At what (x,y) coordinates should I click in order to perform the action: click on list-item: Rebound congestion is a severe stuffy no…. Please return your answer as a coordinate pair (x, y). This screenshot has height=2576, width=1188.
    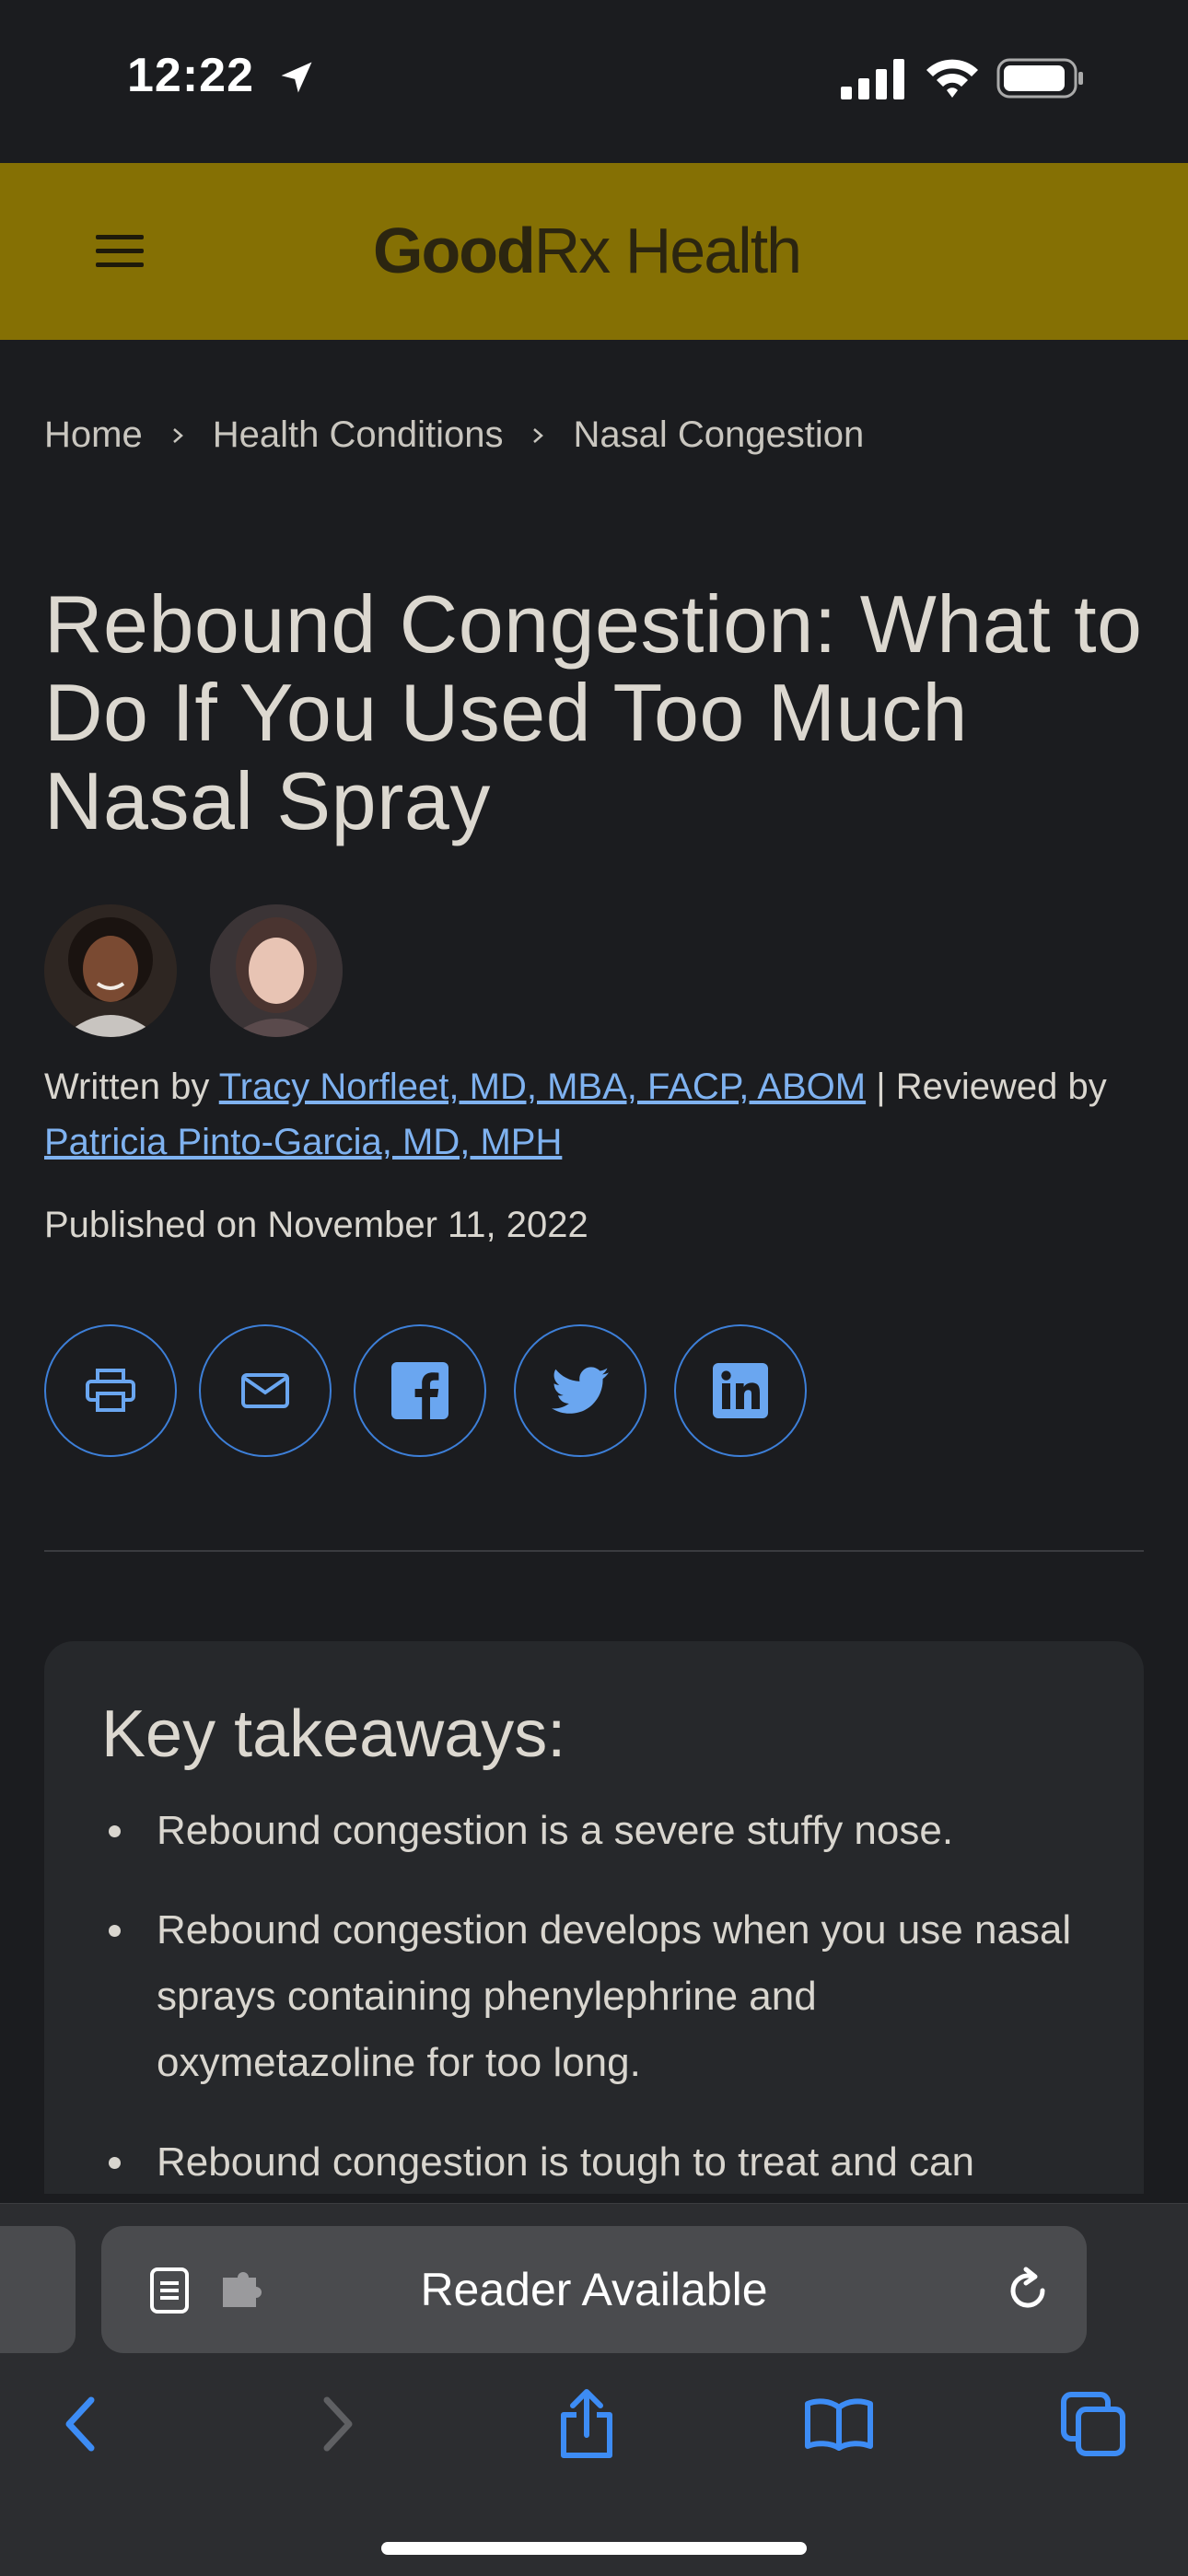
    Looking at the image, I should click on (589, 1831).